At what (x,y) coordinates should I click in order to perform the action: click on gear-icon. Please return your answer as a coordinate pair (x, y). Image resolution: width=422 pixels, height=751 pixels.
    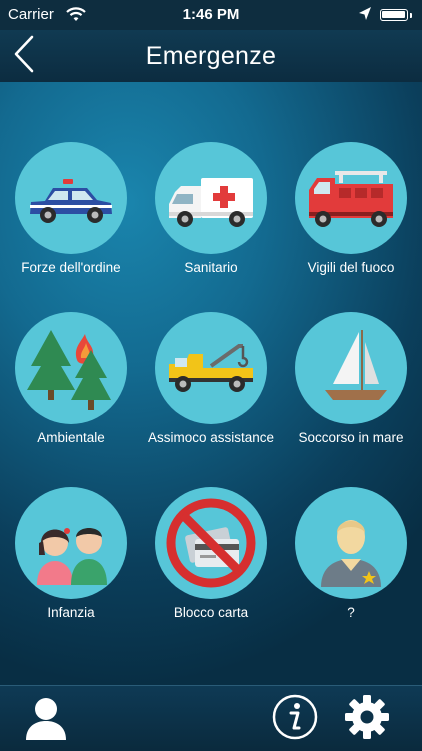
    Looking at the image, I should click on (367, 717).